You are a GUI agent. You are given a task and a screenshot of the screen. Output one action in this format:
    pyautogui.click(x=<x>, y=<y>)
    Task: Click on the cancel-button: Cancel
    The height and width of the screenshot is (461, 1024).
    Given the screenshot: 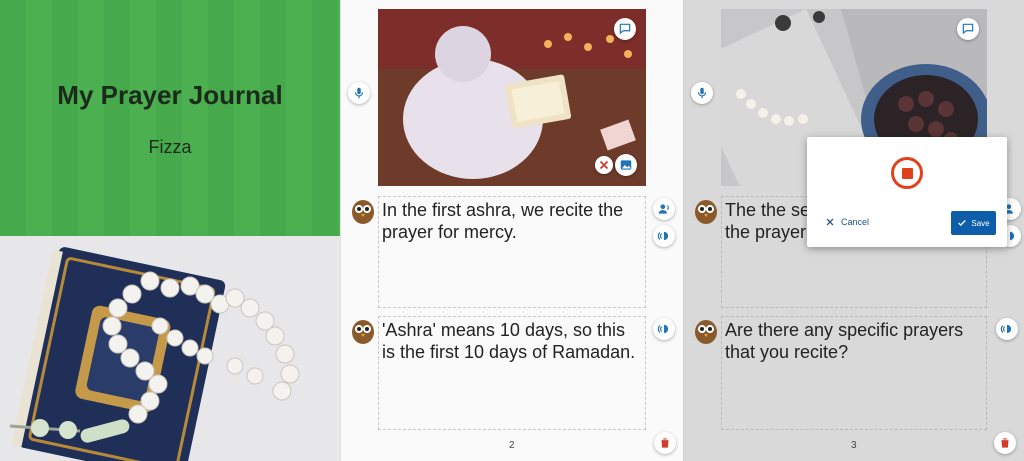 What is the action you would take?
    pyautogui.click(x=847, y=222)
    